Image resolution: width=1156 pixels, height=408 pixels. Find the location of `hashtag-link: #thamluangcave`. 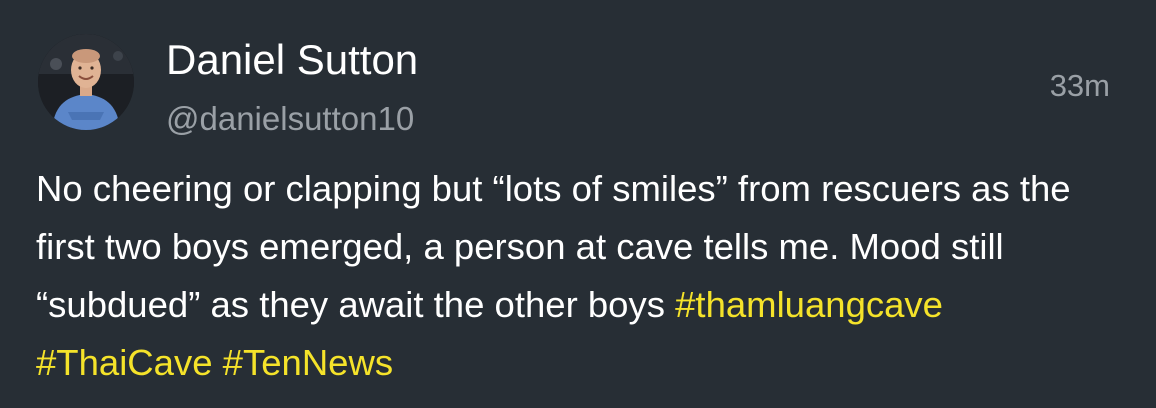

hashtag-link: #thamluangcave is located at coordinates (809, 304).